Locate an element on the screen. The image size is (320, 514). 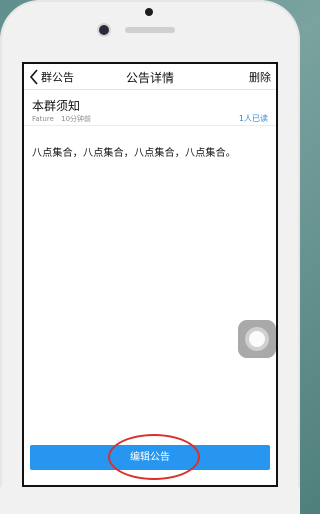
delete-button: 删除 is located at coordinates (260, 77).